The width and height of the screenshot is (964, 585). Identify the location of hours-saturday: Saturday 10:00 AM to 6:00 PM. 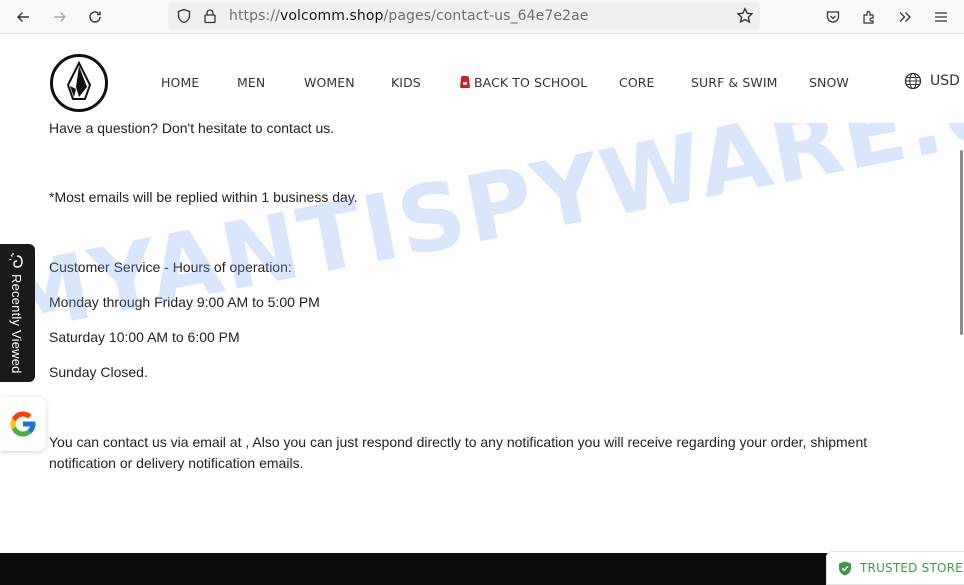
(144, 337).